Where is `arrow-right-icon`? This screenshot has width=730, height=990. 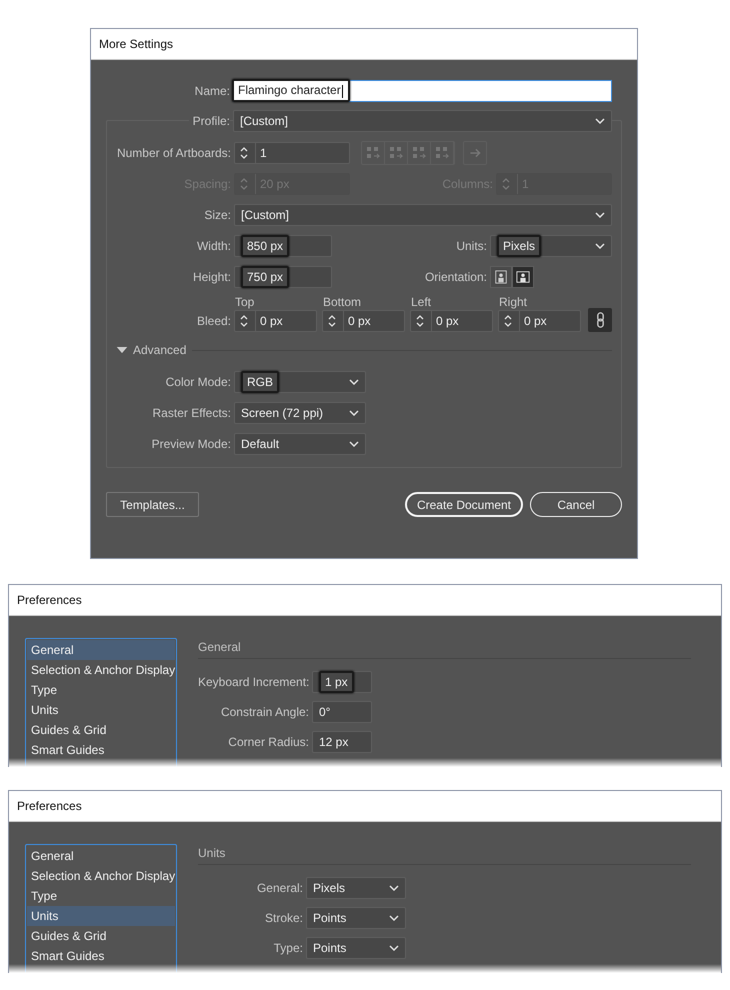
arrow-right-icon is located at coordinates (475, 152).